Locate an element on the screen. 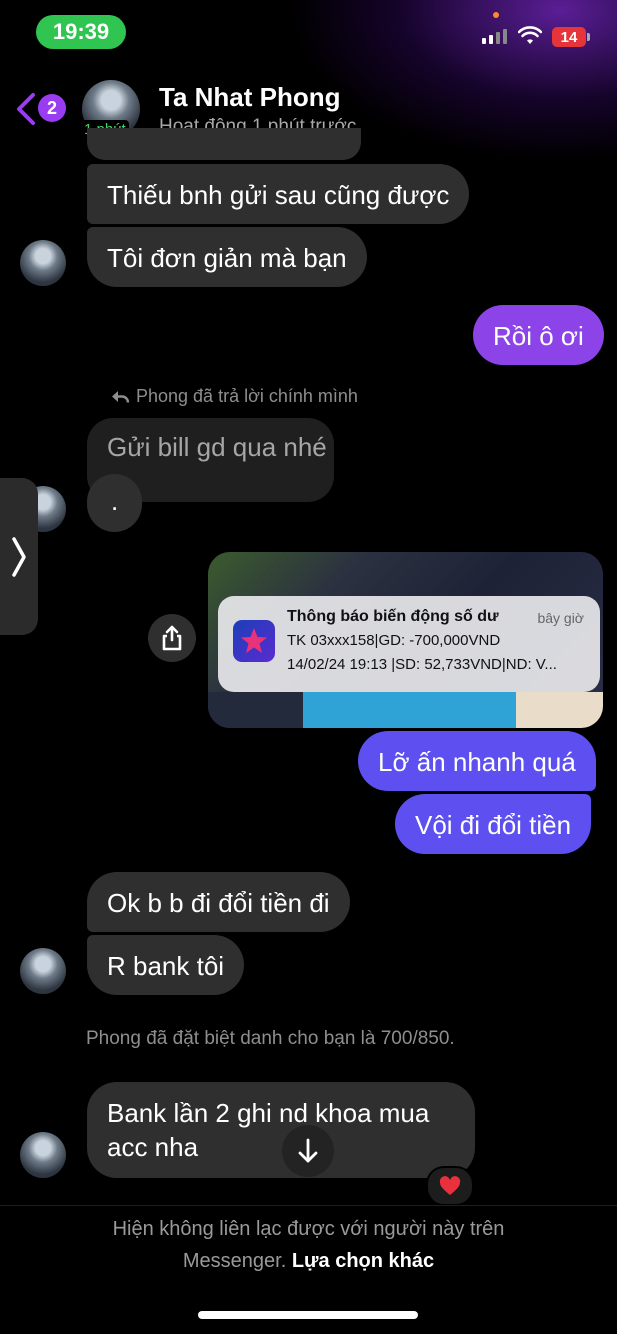 Image resolution: width=617 pixels, height=1334 pixels. cellular-signal-icon is located at coordinates (494, 36).